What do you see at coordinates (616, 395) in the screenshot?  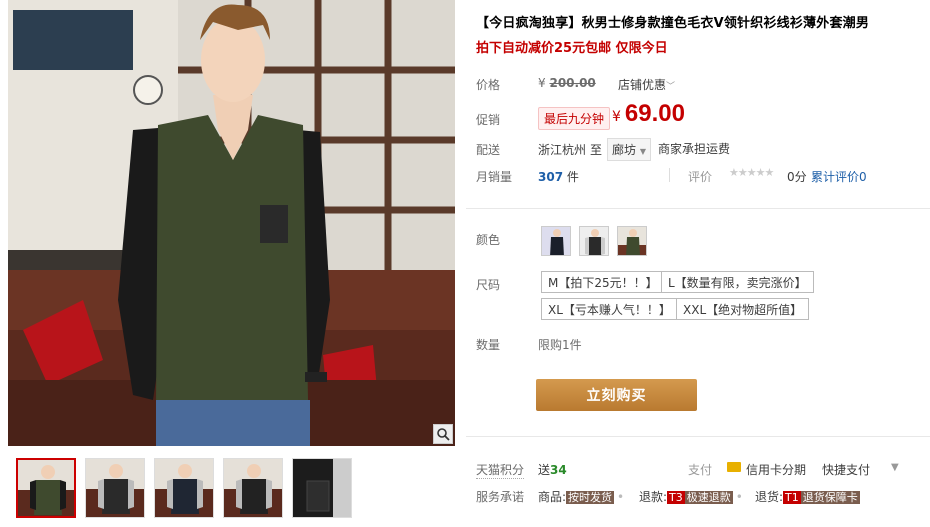 I see `buy-now-button: 立刻购买` at bounding box center [616, 395].